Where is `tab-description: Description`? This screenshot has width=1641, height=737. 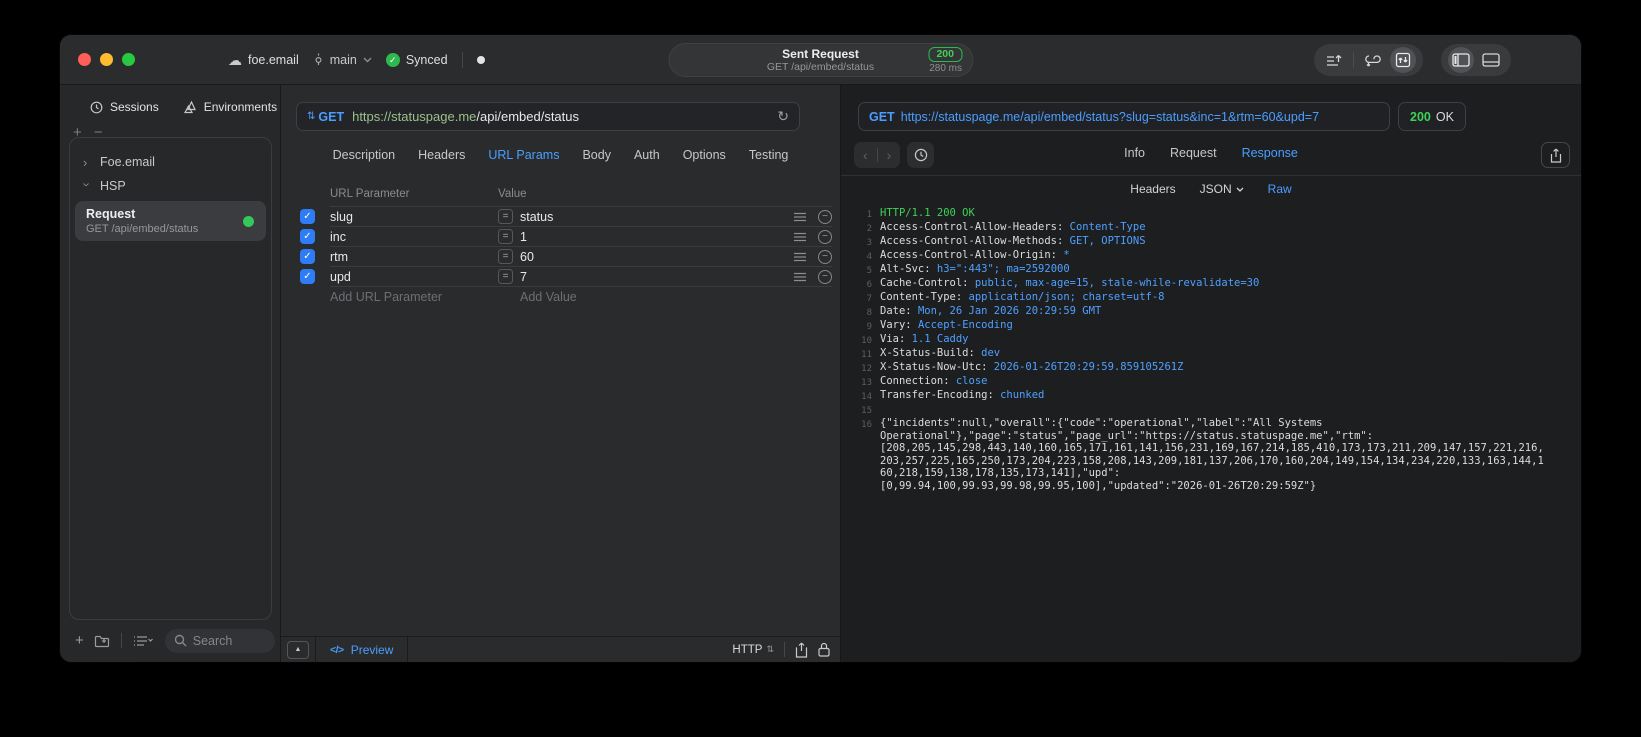 tab-description: Description is located at coordinates (364, 155).